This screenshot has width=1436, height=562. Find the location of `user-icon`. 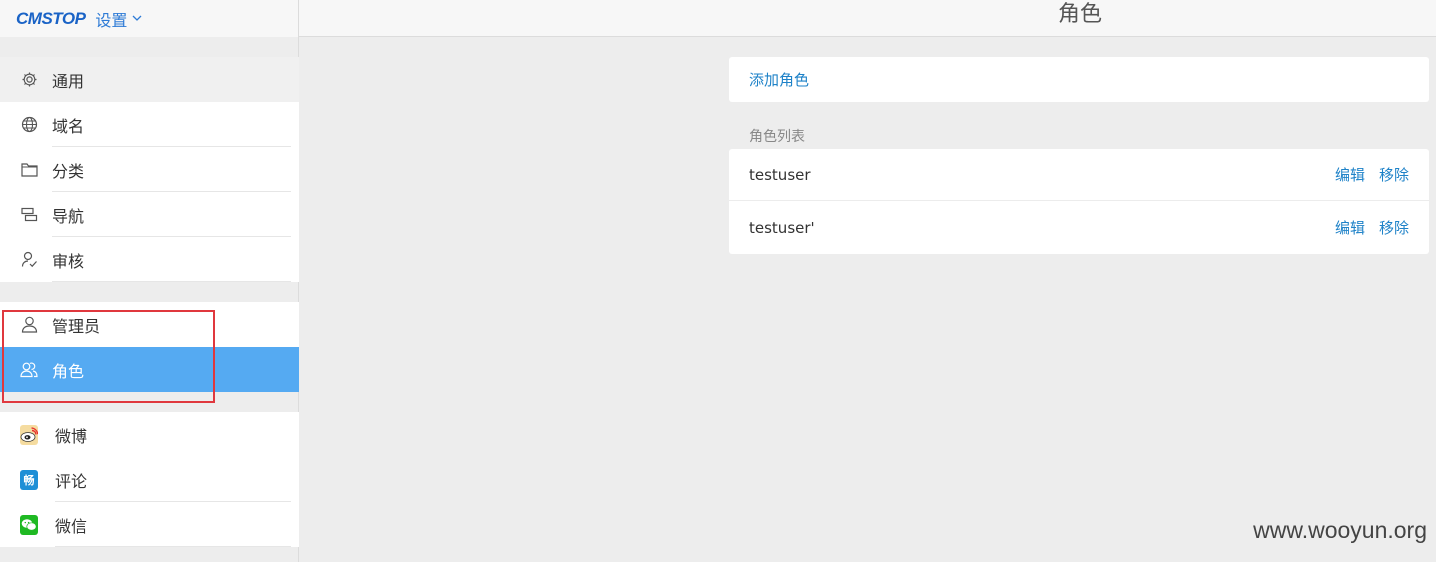

user-icon is located at coordinates (29, 325).